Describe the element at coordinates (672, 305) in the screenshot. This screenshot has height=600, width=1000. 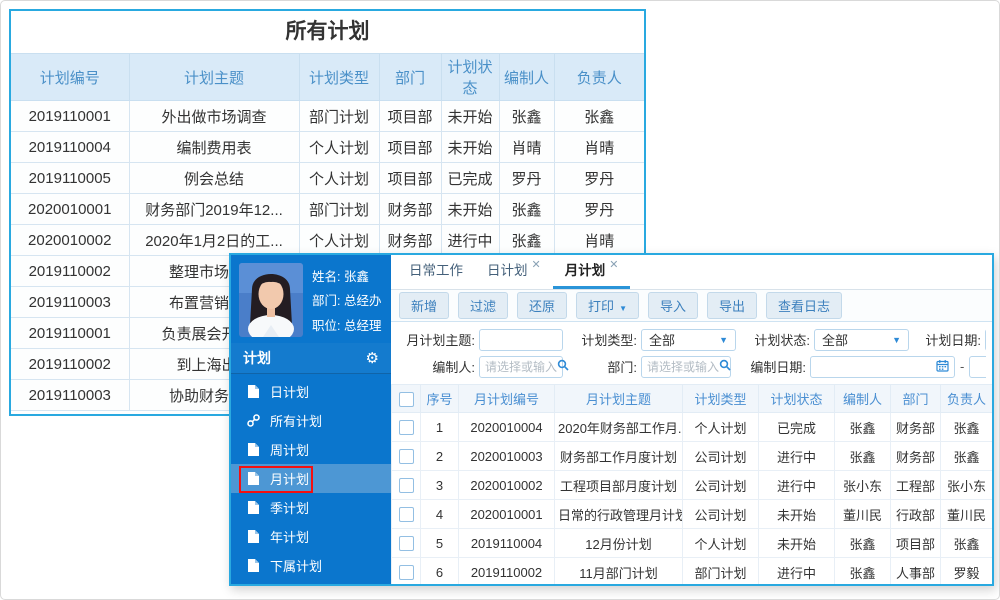
I see `import-button: 导入` at that location.